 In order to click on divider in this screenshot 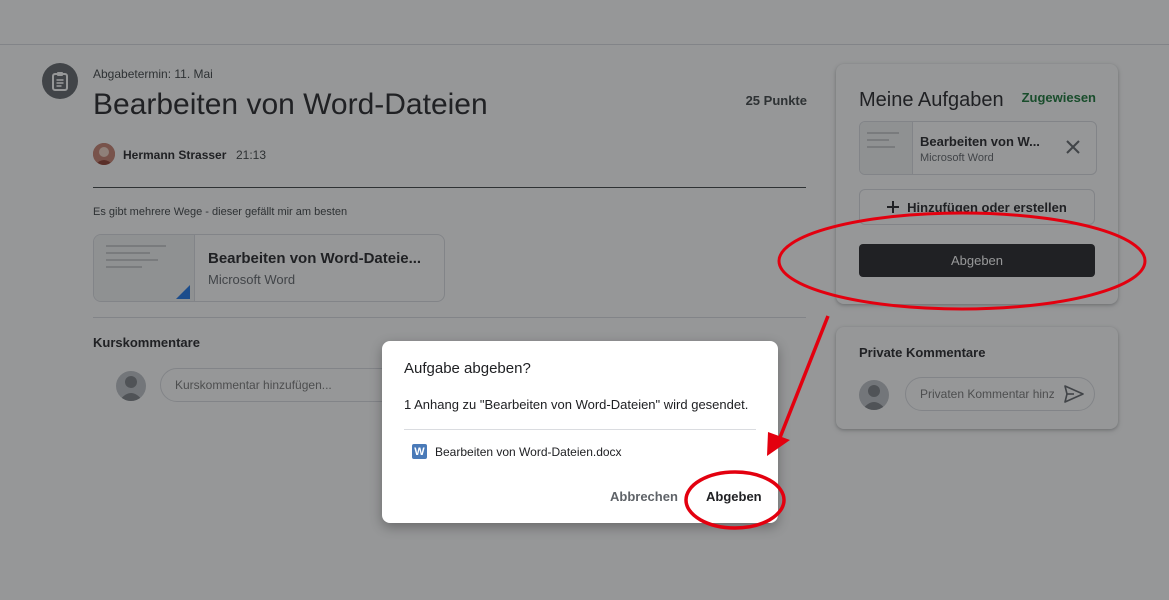, I will do `click(580, 429)`.